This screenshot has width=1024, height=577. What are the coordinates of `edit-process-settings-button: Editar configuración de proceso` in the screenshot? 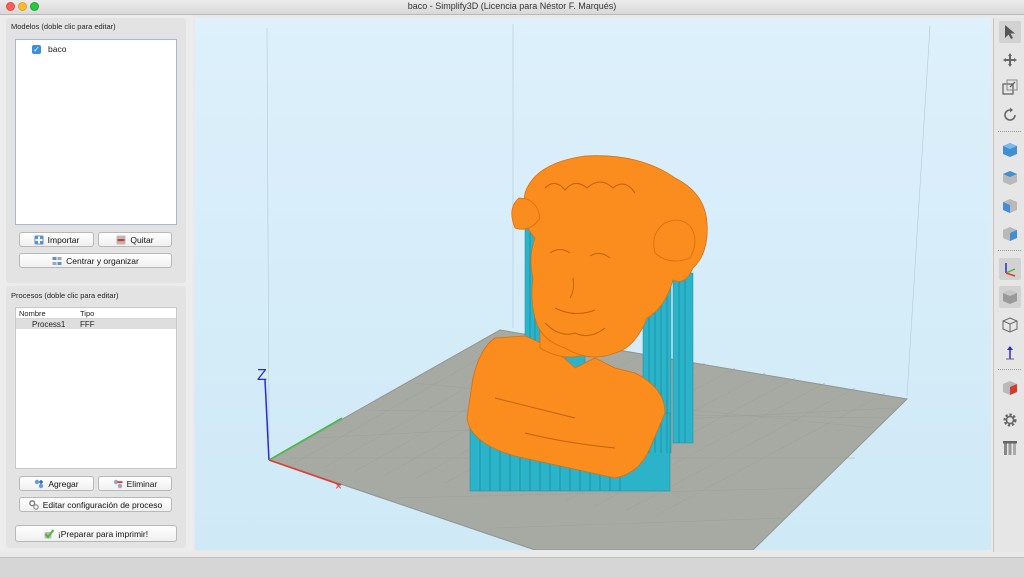 It's located at (95, 504).